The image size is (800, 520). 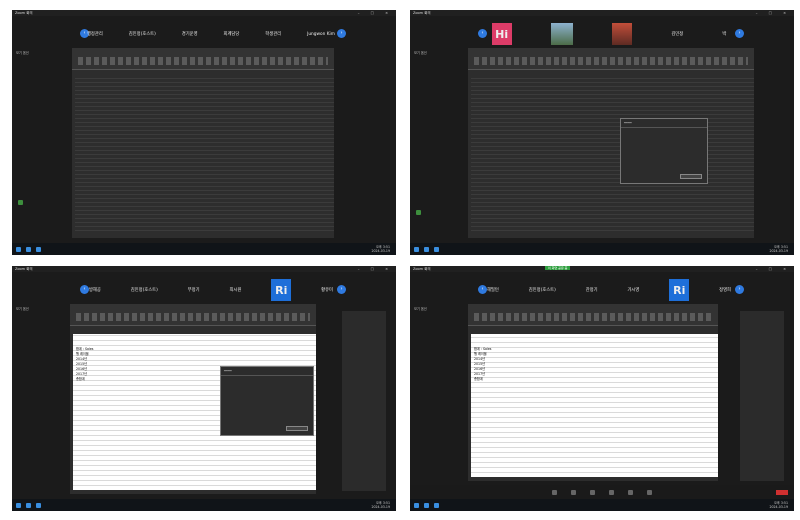 I want to click on shared-excel: ━━━━, so click(x=611, y=143).